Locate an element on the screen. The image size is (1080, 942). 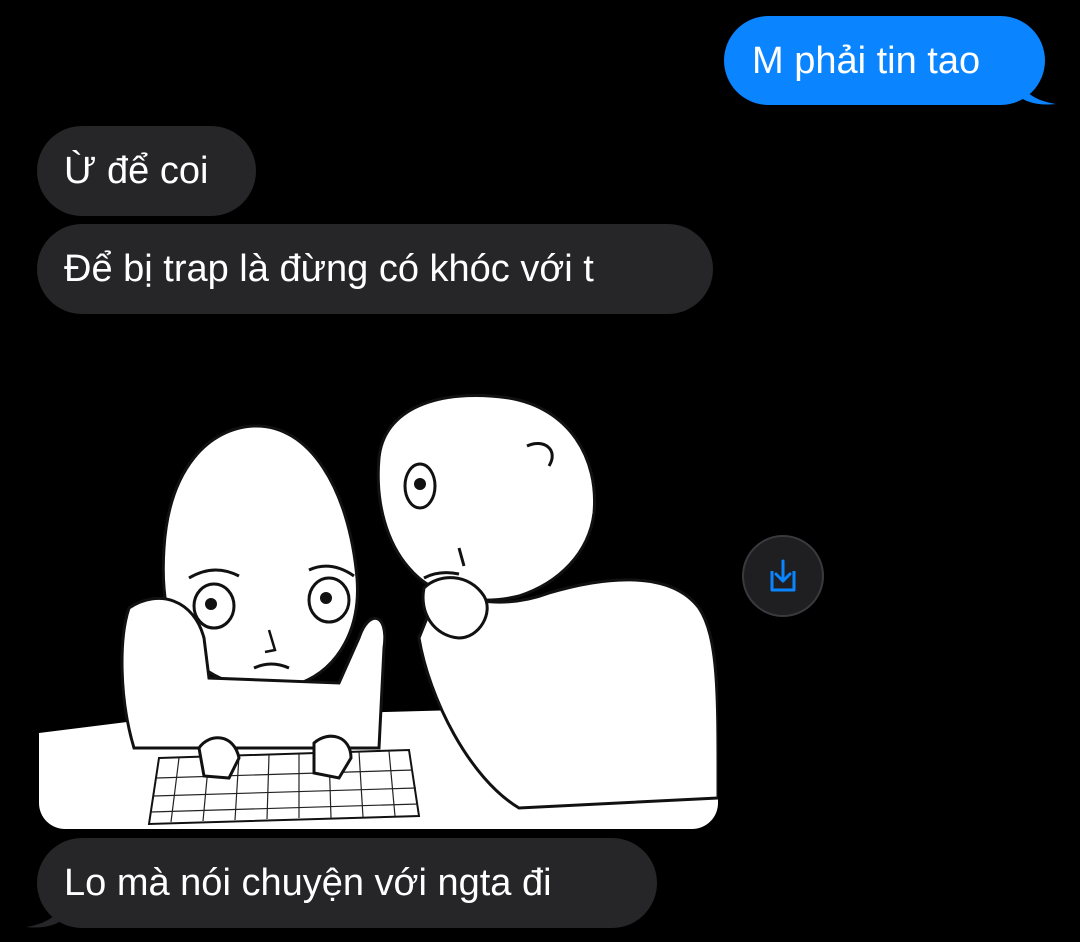
save-image-button is located at coordinates (783, 576).